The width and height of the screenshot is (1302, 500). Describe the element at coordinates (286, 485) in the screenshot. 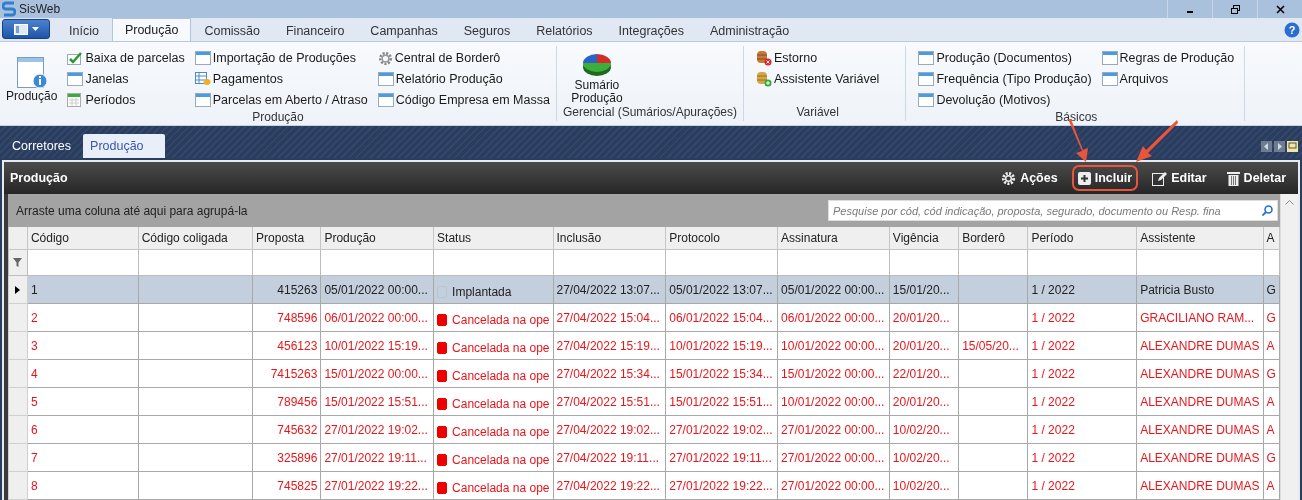

I see `table-cell: 745825` at that location.